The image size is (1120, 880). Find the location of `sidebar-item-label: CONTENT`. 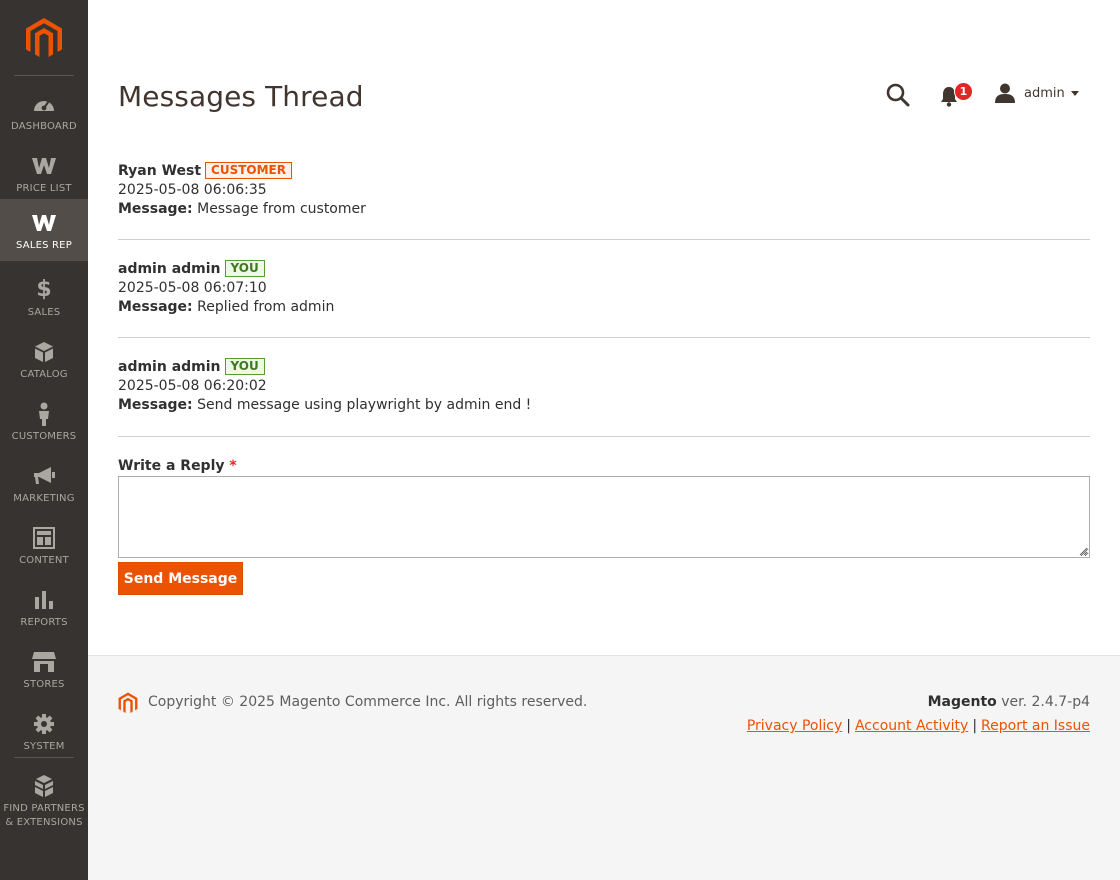

sidebar-item-label: CONTENT is located at coordinates (44, 560).